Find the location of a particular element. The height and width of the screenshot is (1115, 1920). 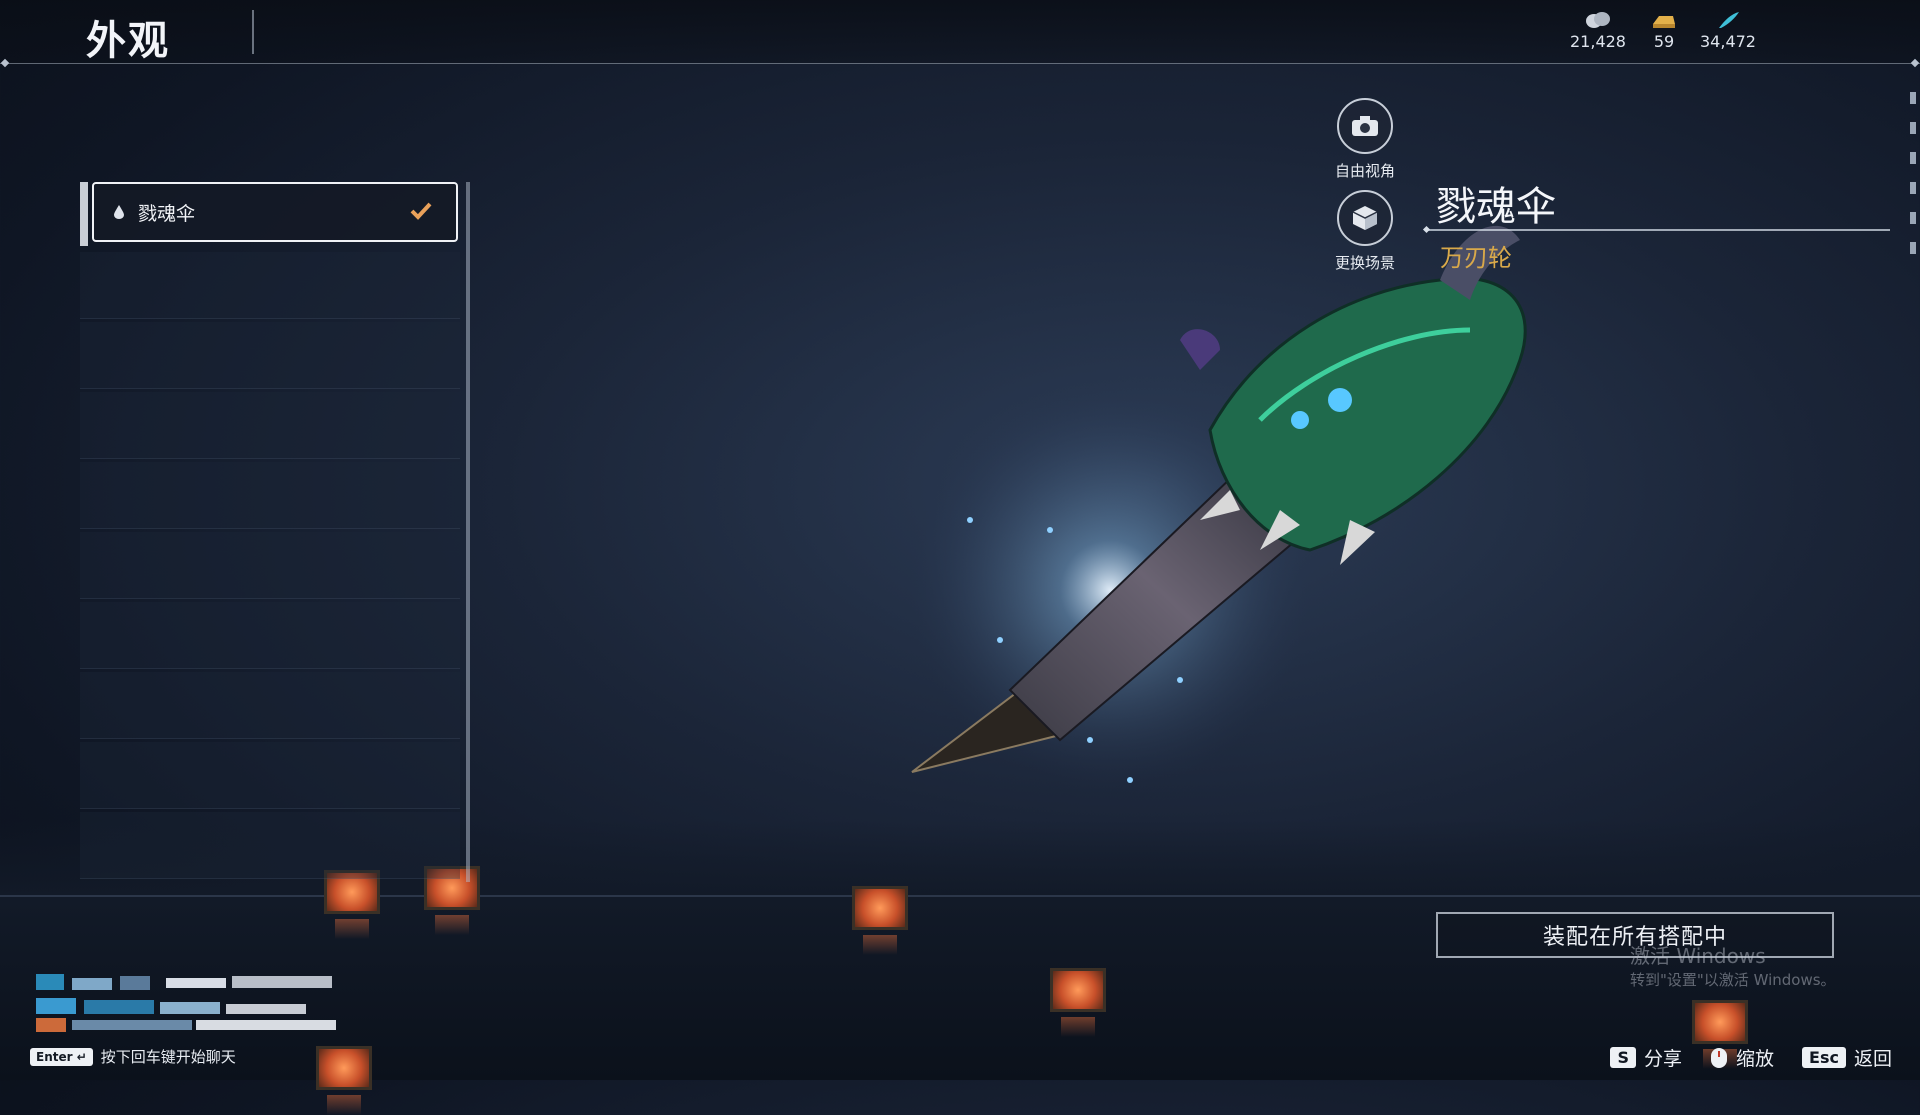

chat-hint: Enter ↵ 按下回车键开始聊天 is located at coordinates (133, 1056).